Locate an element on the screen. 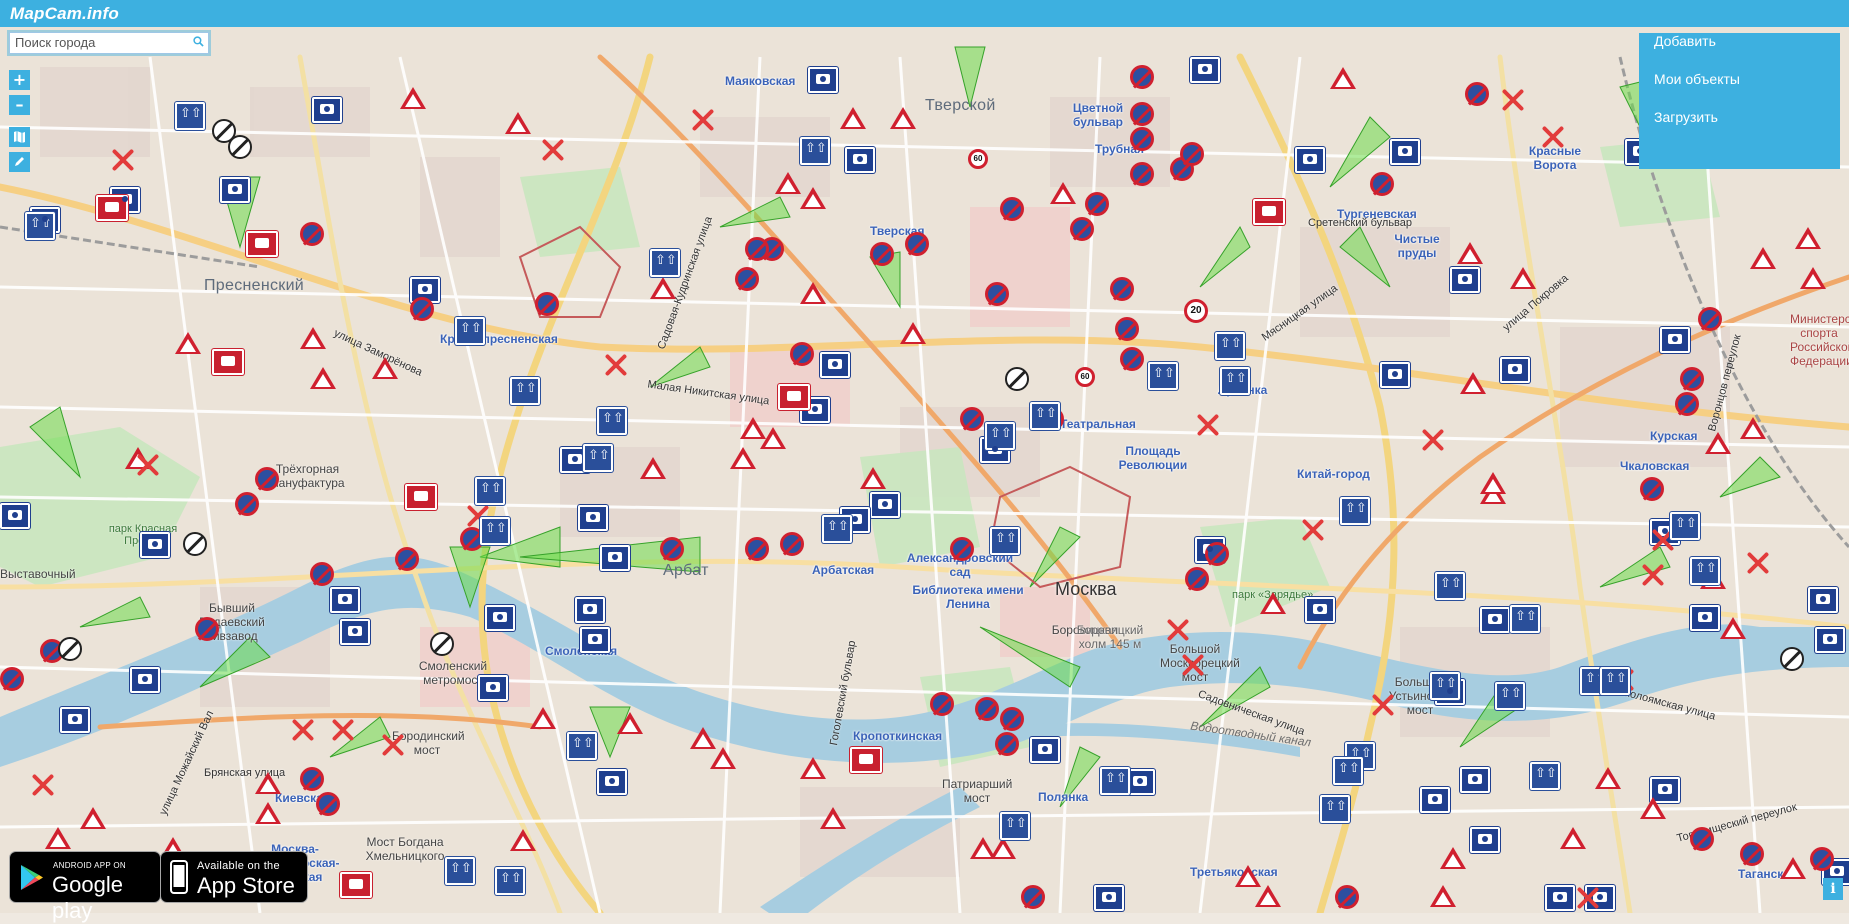 The width and height of the screenshot is (1849, 924). city-search-input is located at coordinates (95, 42).